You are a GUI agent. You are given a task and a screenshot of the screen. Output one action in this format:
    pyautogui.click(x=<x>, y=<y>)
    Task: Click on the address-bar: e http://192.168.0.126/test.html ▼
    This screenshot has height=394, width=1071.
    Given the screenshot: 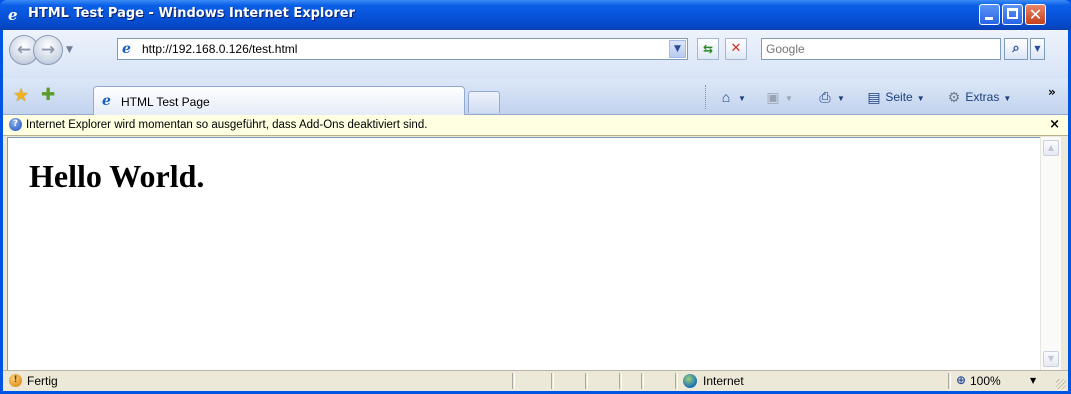 What is the action you would take?
    pyautogui.click(x=402, y=49)
    